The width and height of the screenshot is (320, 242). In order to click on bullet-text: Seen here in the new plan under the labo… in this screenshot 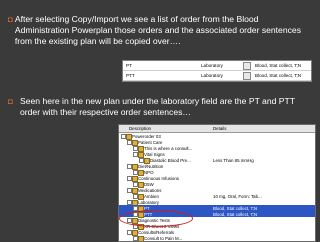, I will do `click(157, 107)`.